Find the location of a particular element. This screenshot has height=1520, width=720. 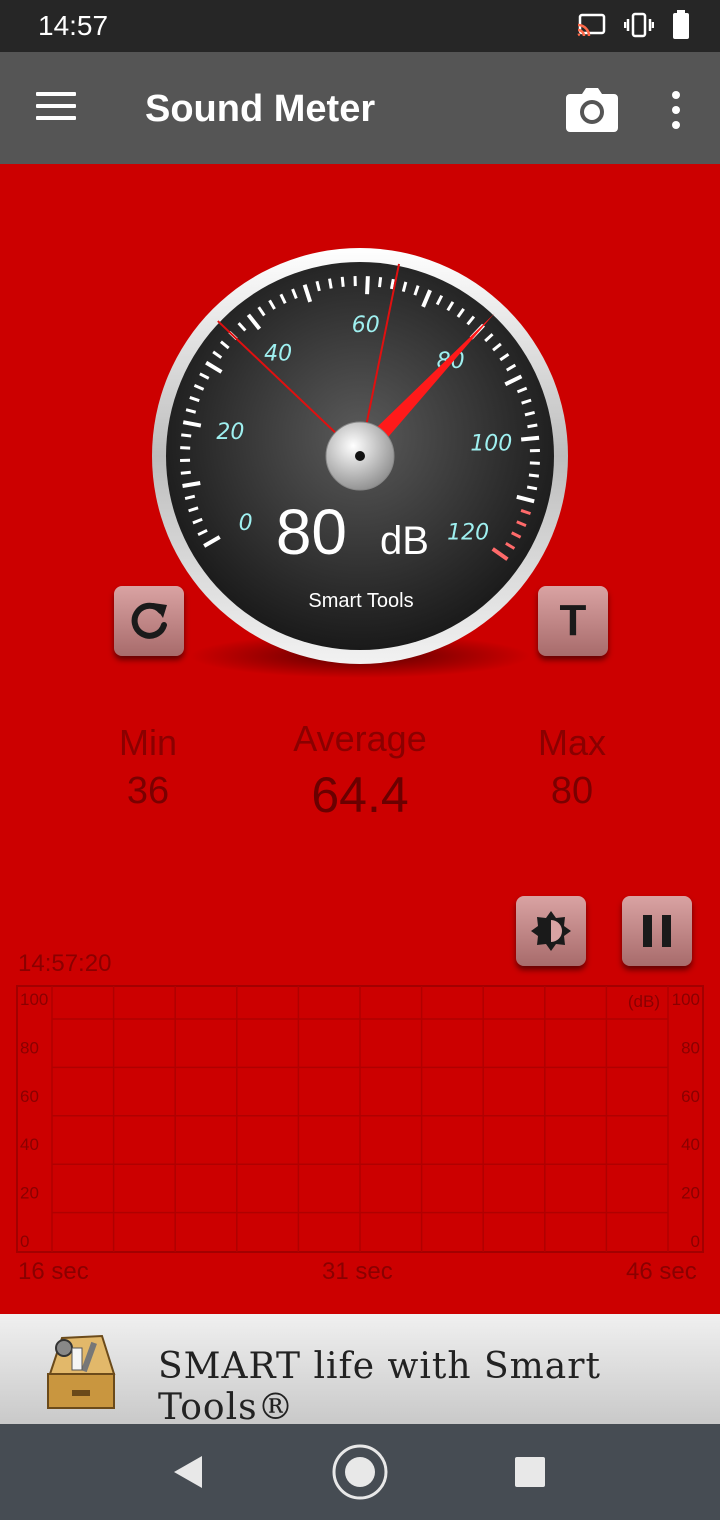

cast-icon is located at coordinates (591, 25).